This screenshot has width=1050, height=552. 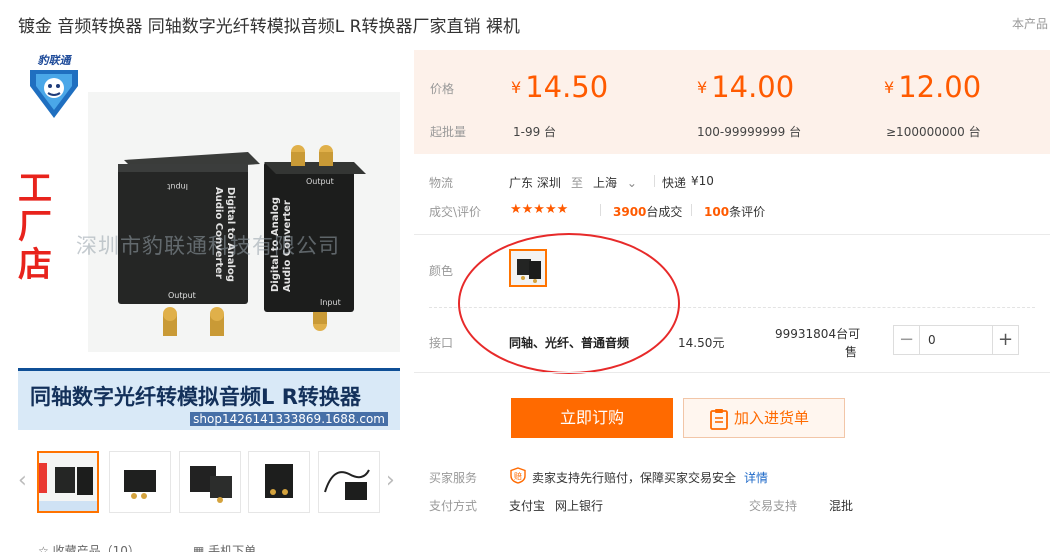 I want to click on price-tier-1: ¥14.50, so click(x=559, y=87).